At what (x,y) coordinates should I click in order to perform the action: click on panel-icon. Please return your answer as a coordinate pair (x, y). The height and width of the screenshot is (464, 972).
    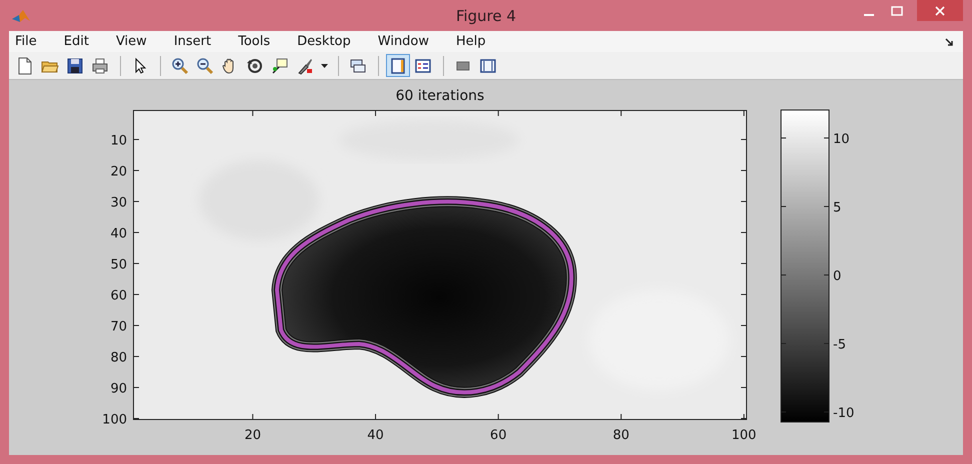
    Looking at the image, I should click on (488, 65).